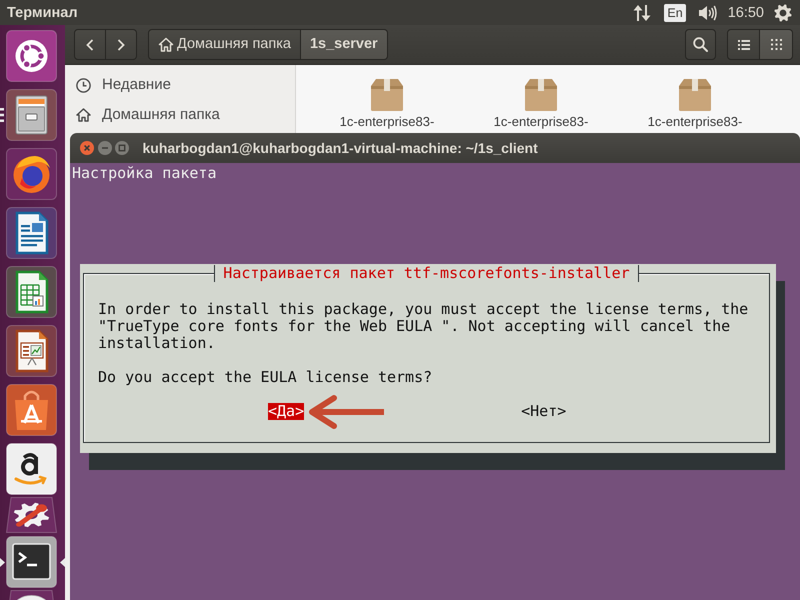 Image resolution: width=800 pixels, height=600 pixels. I want to click on search-icon, so click(700, 44).